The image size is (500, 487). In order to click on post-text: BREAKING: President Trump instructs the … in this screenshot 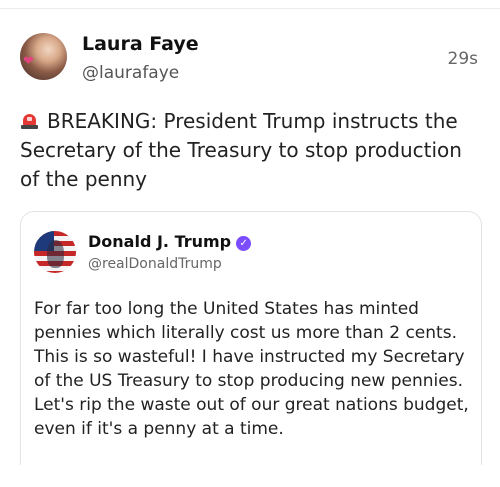, I will do `click(241, 150)`.